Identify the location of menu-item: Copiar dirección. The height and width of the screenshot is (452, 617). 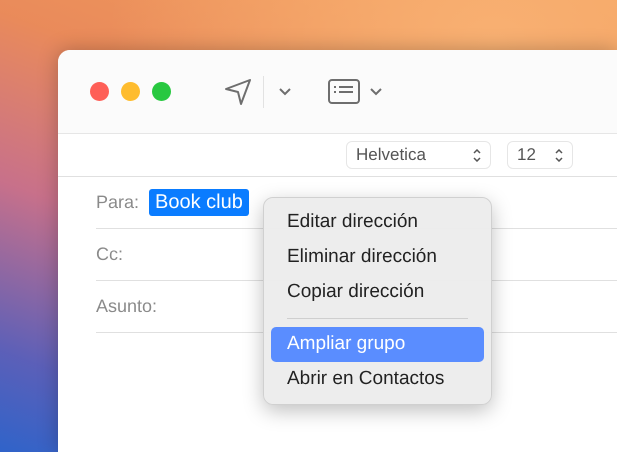
(377, 292).